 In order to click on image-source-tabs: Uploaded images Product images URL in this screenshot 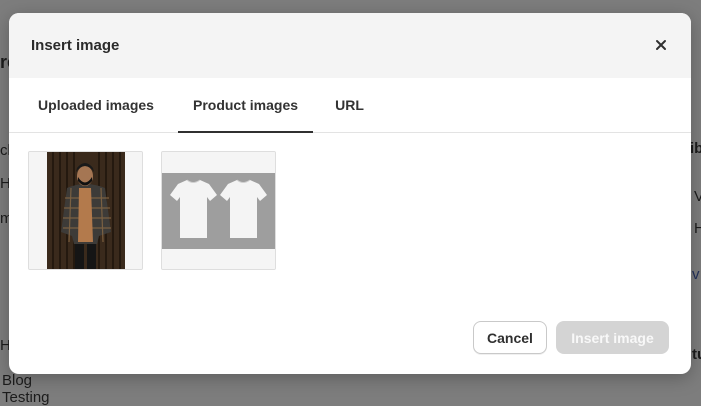, I will do `click(350, 105)`.